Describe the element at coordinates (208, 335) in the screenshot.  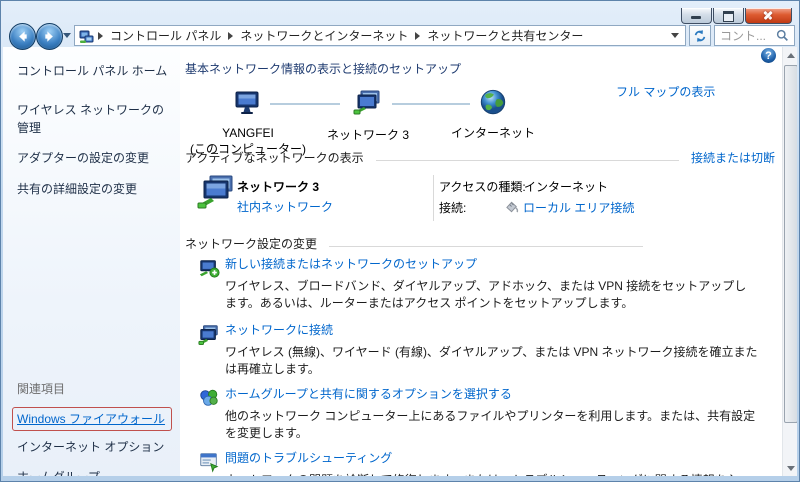
I see `connect-network-icon` at that location.